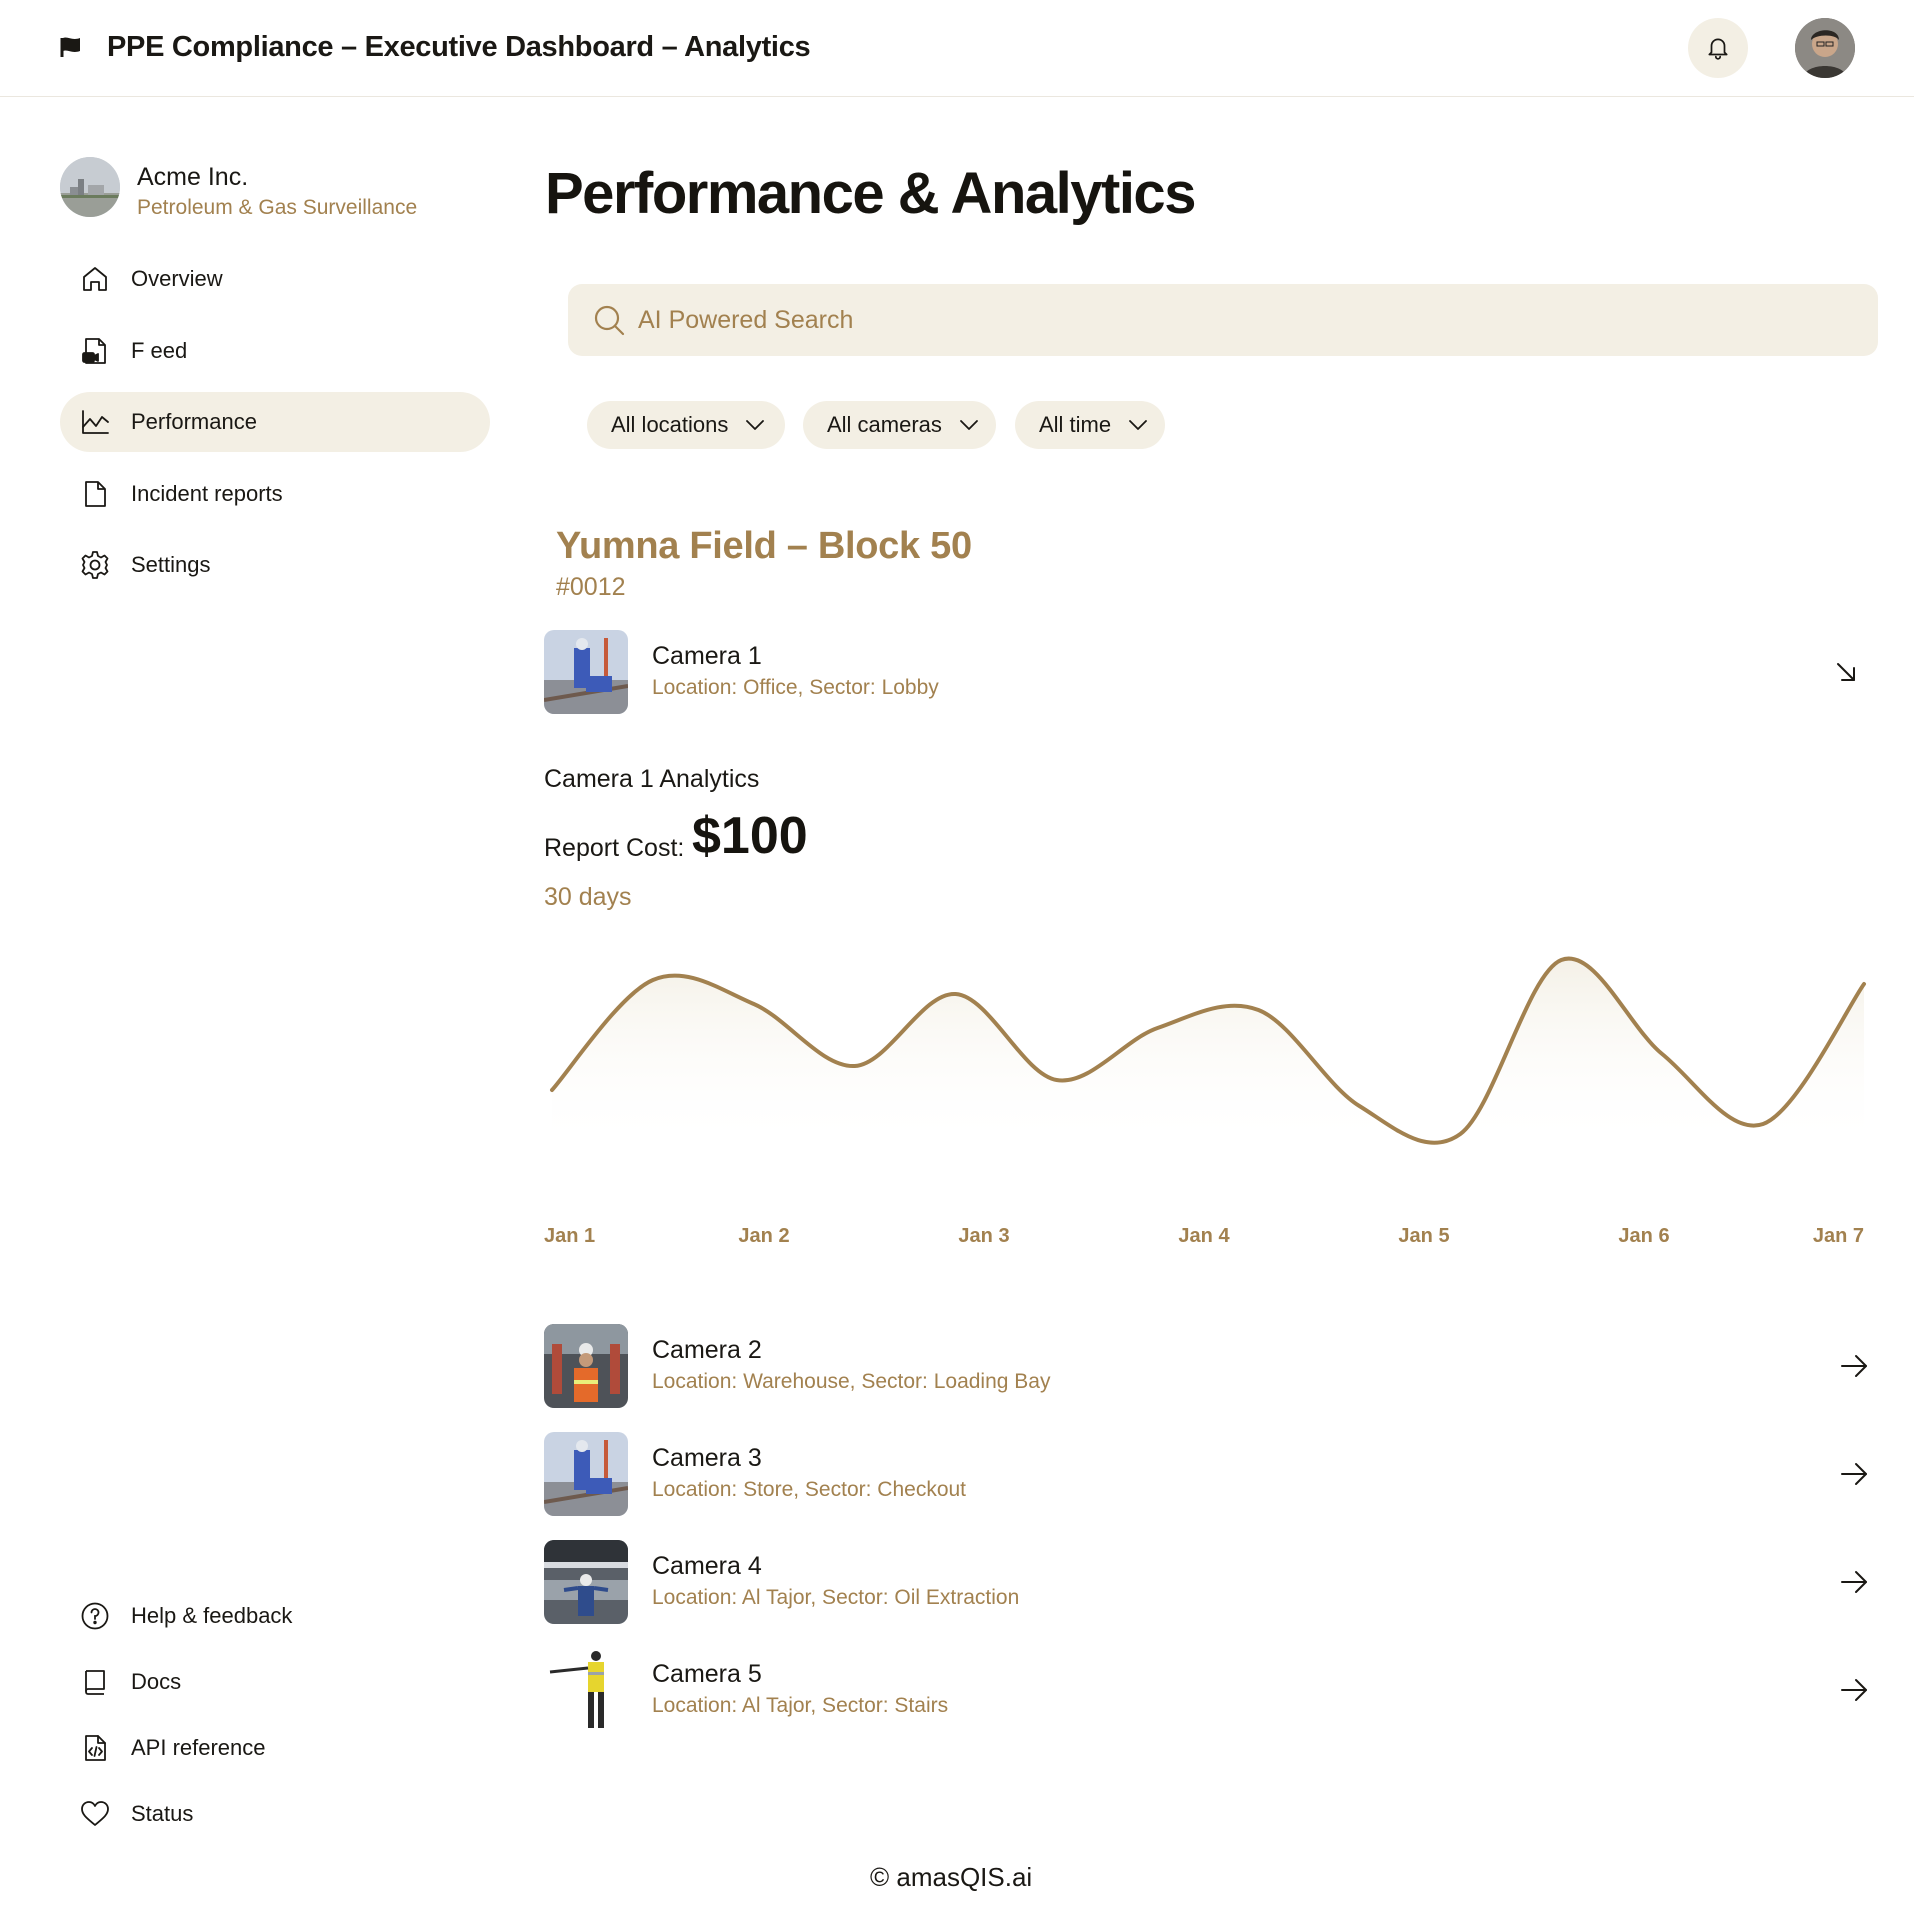  Describe the element at coordinates (277, 207) in the screenshot. I see `org-subtitle: Petroleum & Gas Surveillance` at that location.